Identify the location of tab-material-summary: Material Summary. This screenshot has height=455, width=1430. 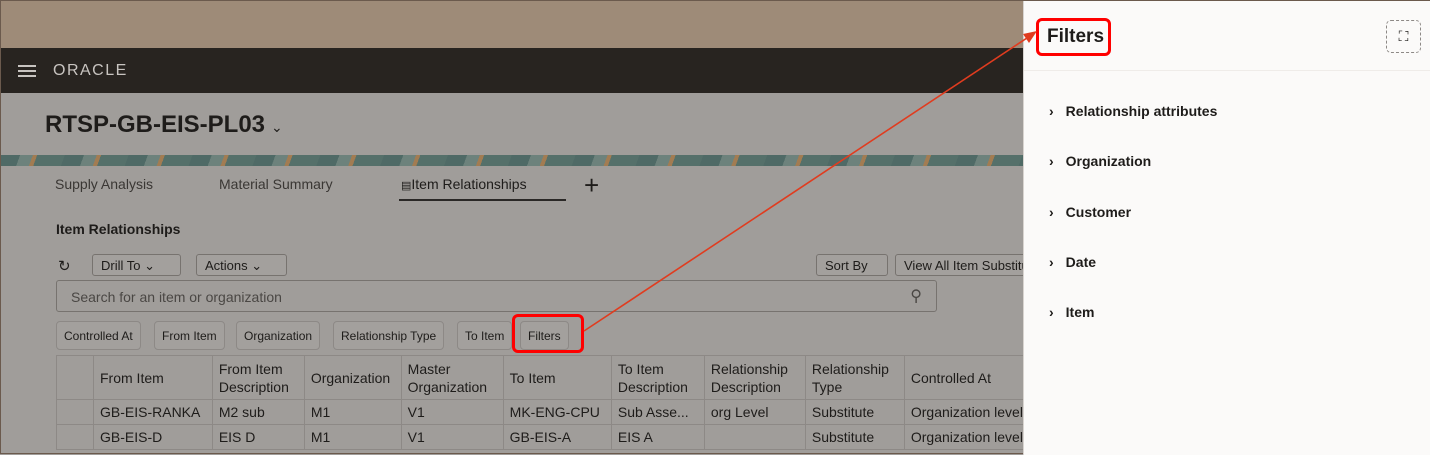
(276, 184).